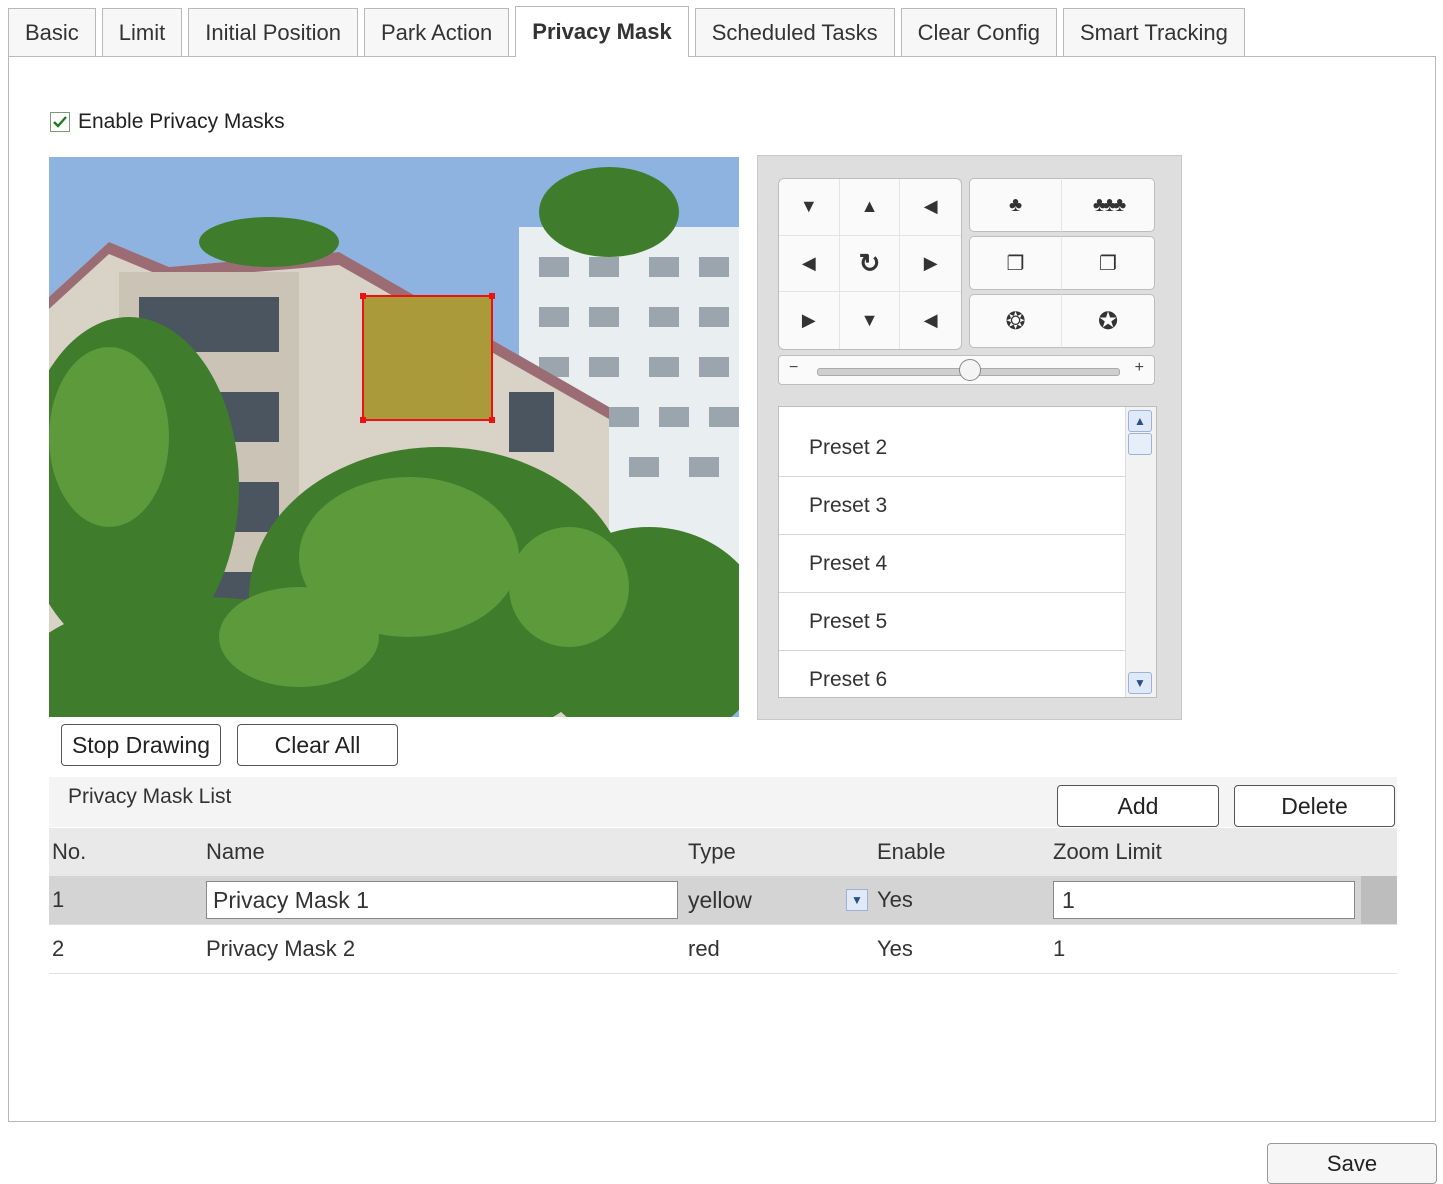 This screenshot has height=1184, width=1443. Describe the element at coordinates (1314, 806) in the screenshot. I see `delete-button: Delete` at that location.